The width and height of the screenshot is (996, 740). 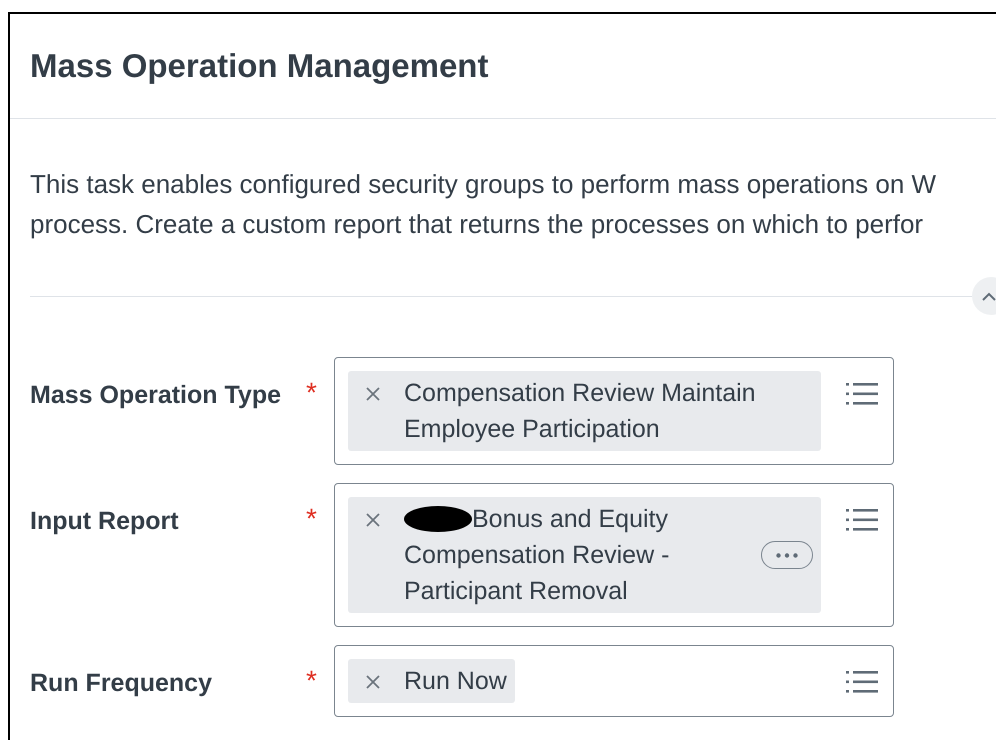 I want to click on selected-item-chip: Run Now, so click(x=431, y=681).